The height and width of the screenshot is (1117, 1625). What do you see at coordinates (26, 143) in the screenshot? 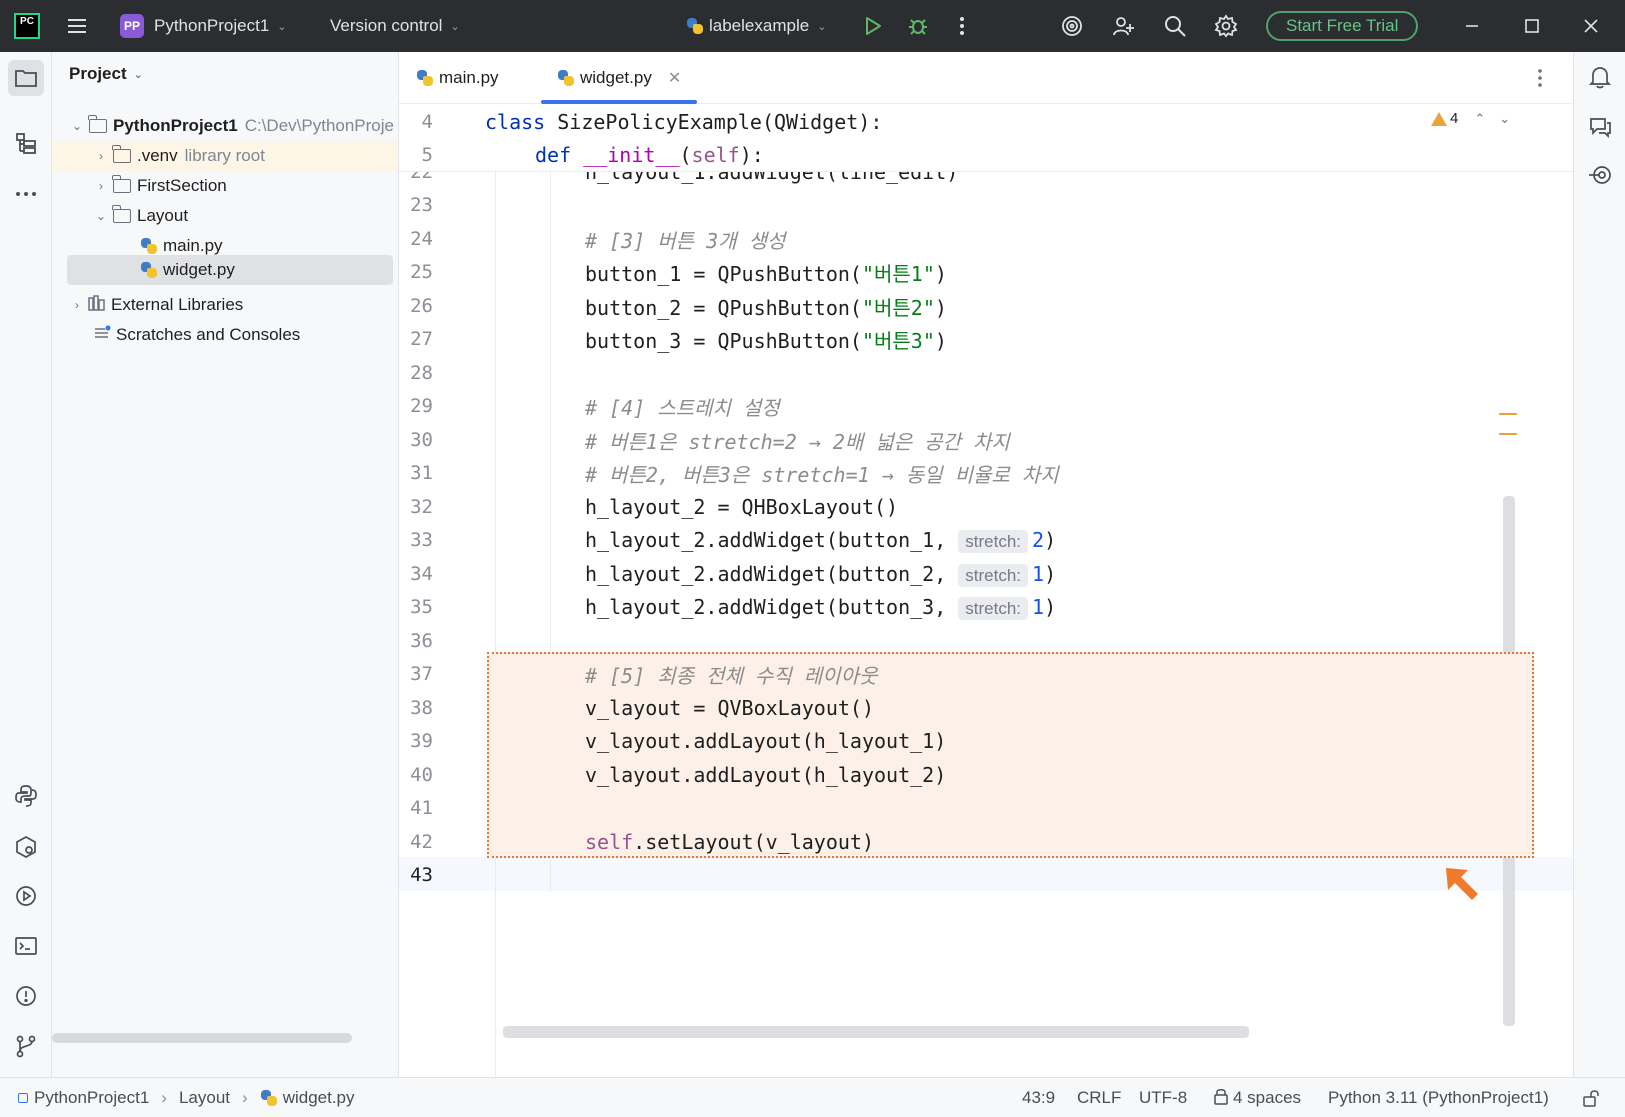
I see `structure-icon` at bounding box center [26, 143].